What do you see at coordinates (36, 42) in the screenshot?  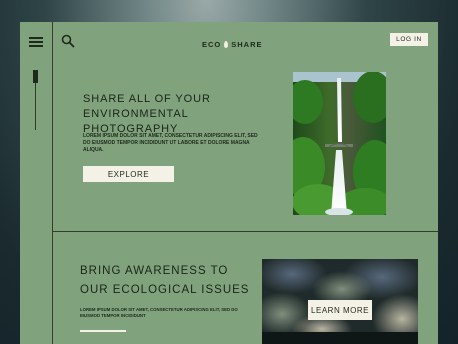 I see `menu-icon` at bounding box center [36, 42].